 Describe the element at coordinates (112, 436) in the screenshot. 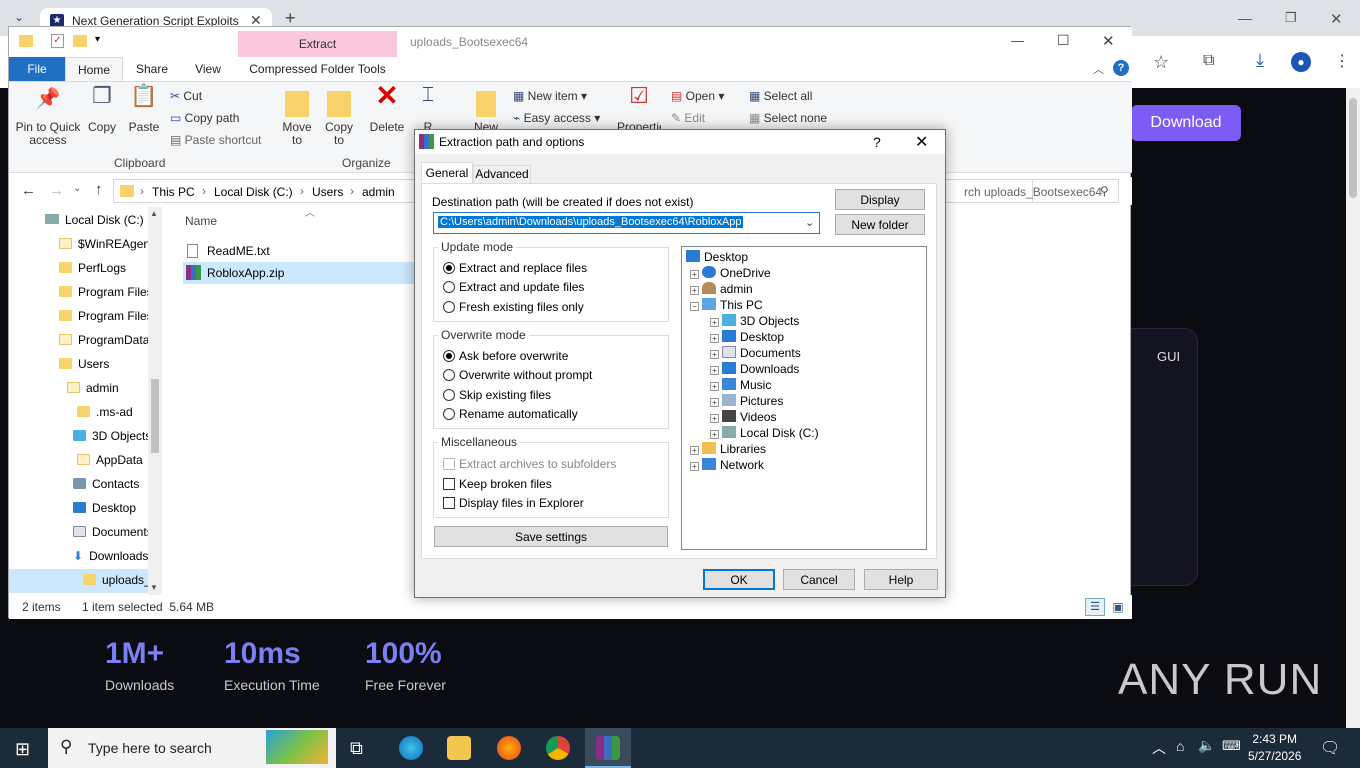

I see `nav-item: 3D Objects` at that location.